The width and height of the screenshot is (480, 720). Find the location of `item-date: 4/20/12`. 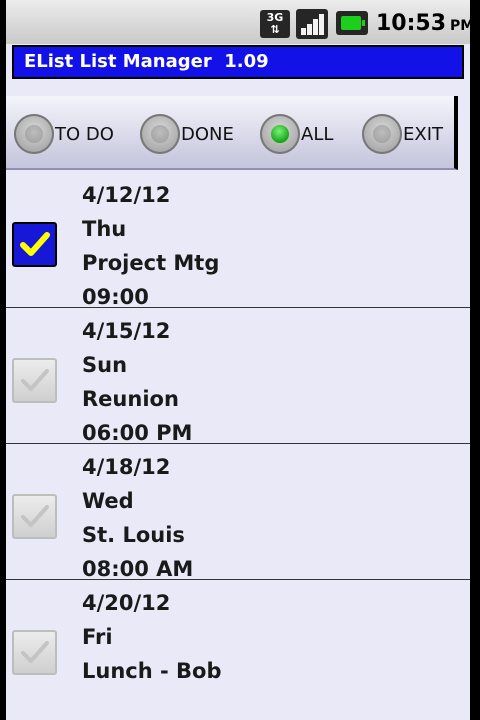

item-date: 4/20/12 is located at coordinates (126, 603).